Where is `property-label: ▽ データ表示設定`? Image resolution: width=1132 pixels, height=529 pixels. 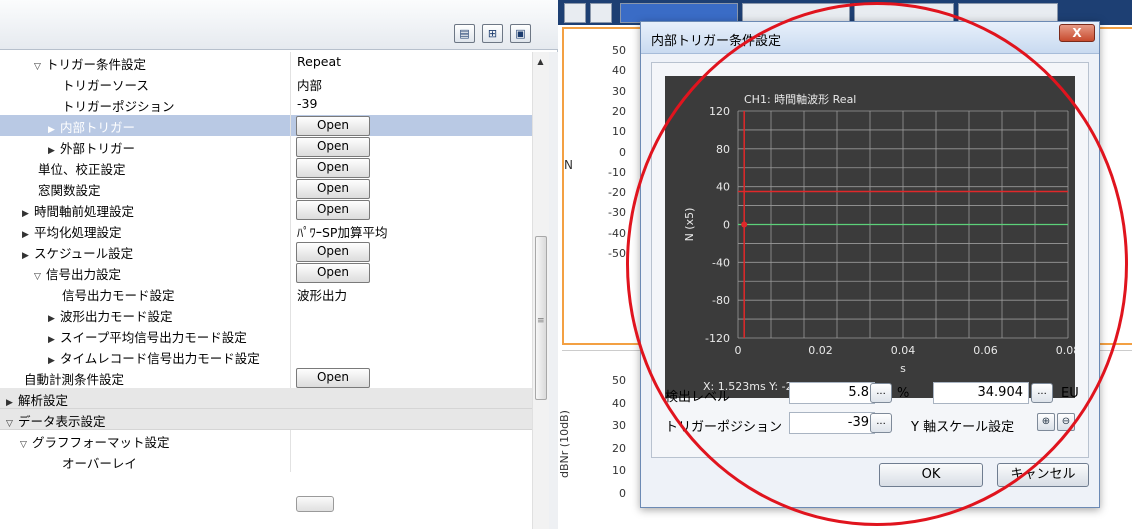 property-label: ▽ データ表示設定 is located at coordinates (56, 420).